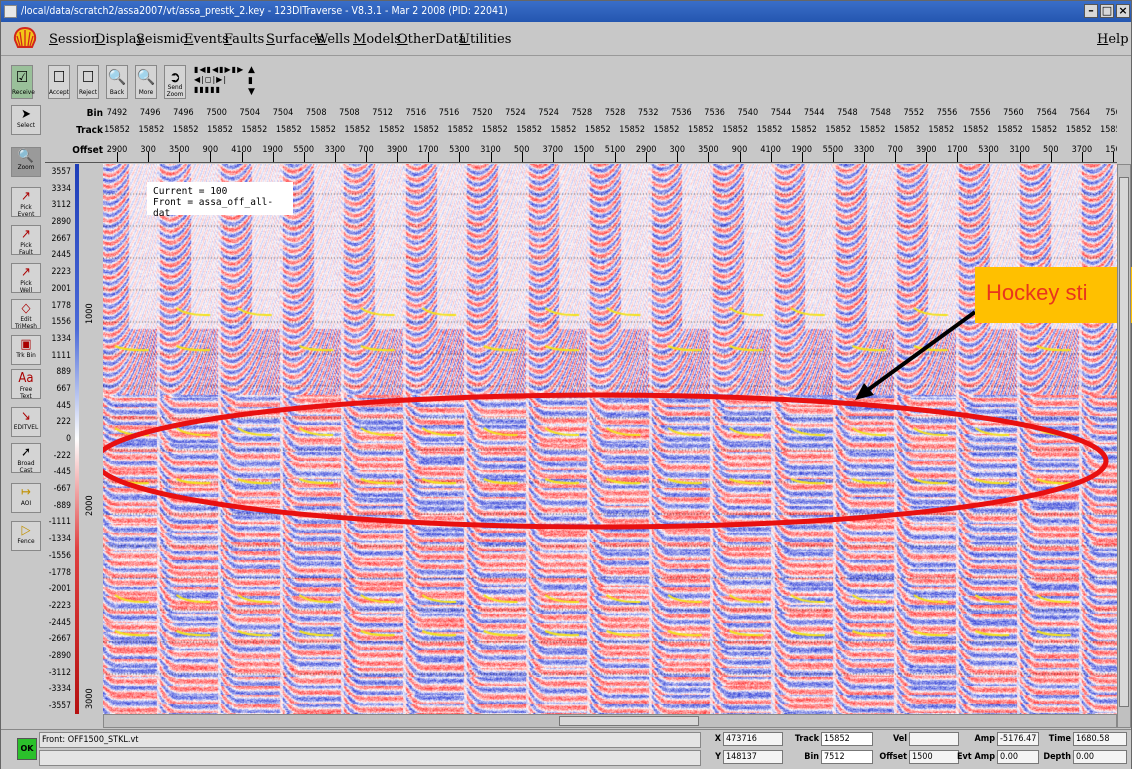 The height and width of the screenshot is (769, 1132). I want to click on time-label: Time, so click(1059, 739).